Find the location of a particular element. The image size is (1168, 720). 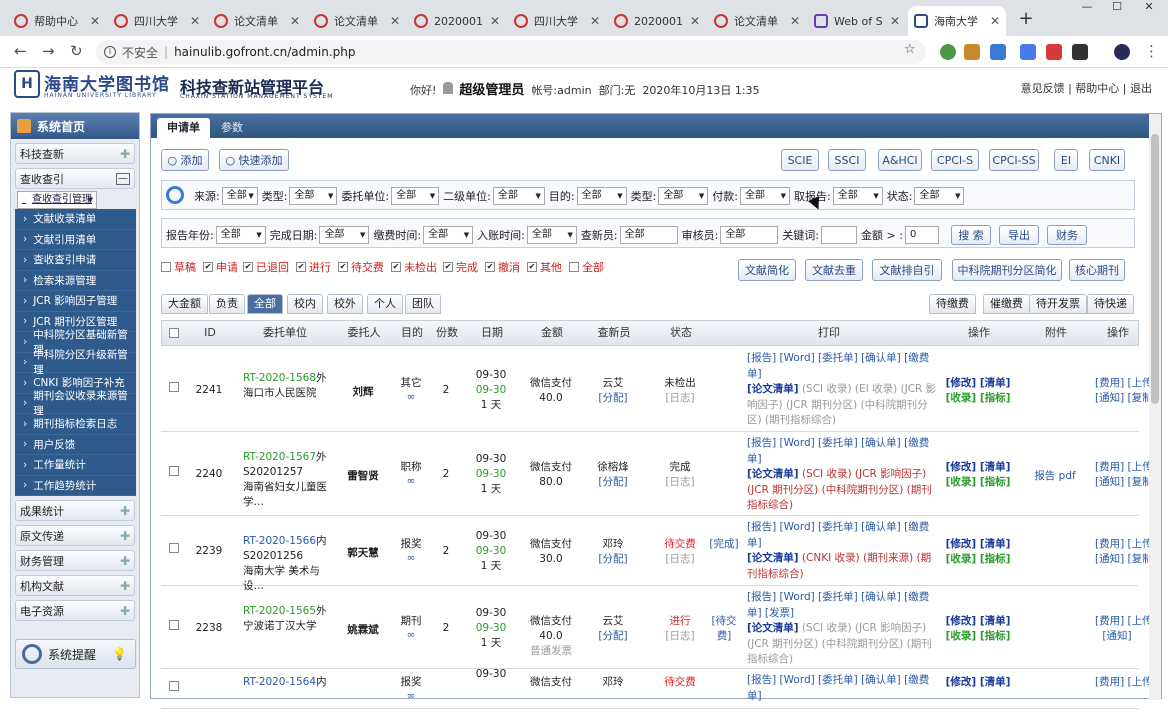

sidebar-item: JCR 影响因子管理 is located at coordinates (75, 301).